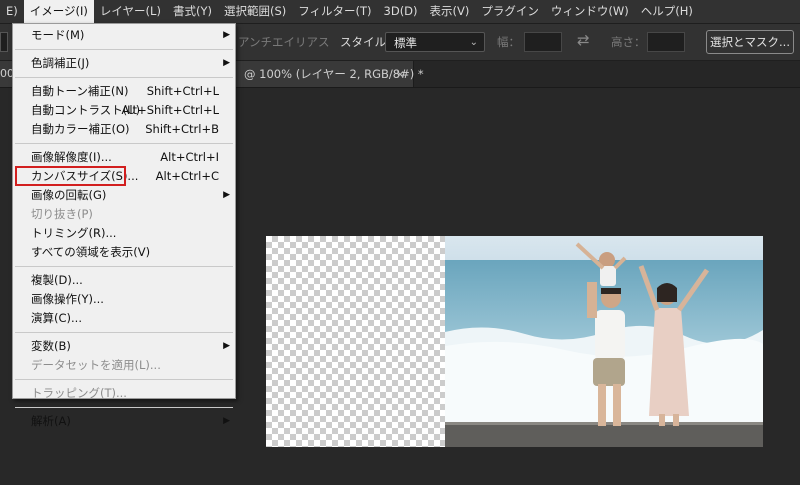  I want to click on menu-item-shortcut: Alt+Shift+Ctrl+L, so click(170, 110).